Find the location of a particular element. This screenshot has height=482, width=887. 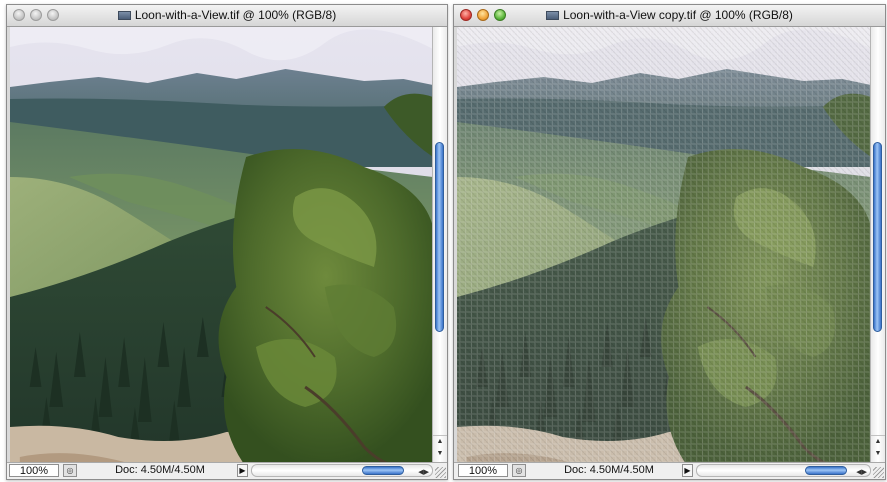

window-title: Loon-with-a-View.tif @ 100% (RGB/8) is located at coordinates (227, 15).